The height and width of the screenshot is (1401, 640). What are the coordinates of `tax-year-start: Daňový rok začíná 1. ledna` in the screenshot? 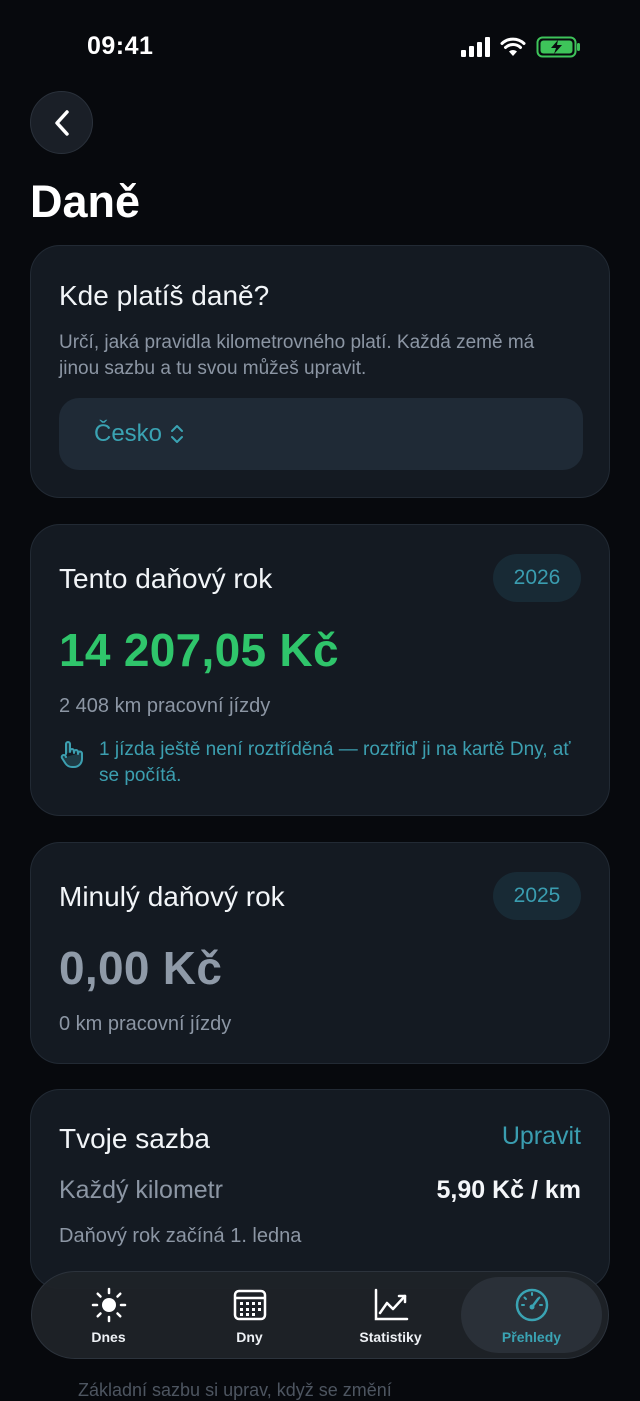 It's located at (180, 1236).